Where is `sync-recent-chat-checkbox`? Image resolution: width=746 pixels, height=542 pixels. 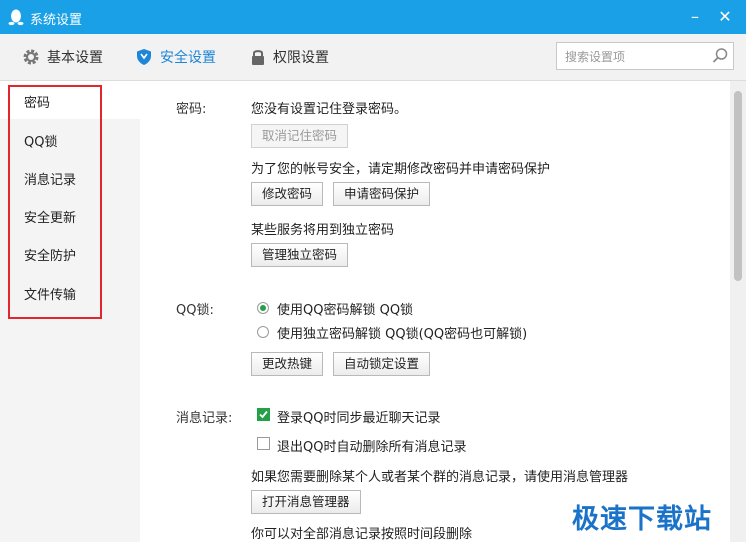
sync-recent-chat-checkbox is located at coordinates (263, 414).